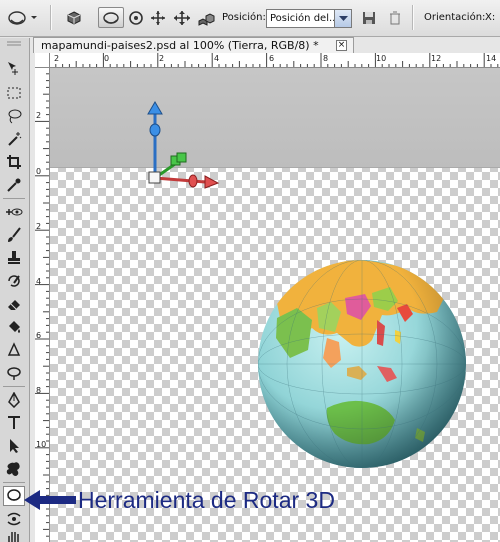 This screenshot has height=542, width=500. I want to click on cube-icon, so click(74, 17).